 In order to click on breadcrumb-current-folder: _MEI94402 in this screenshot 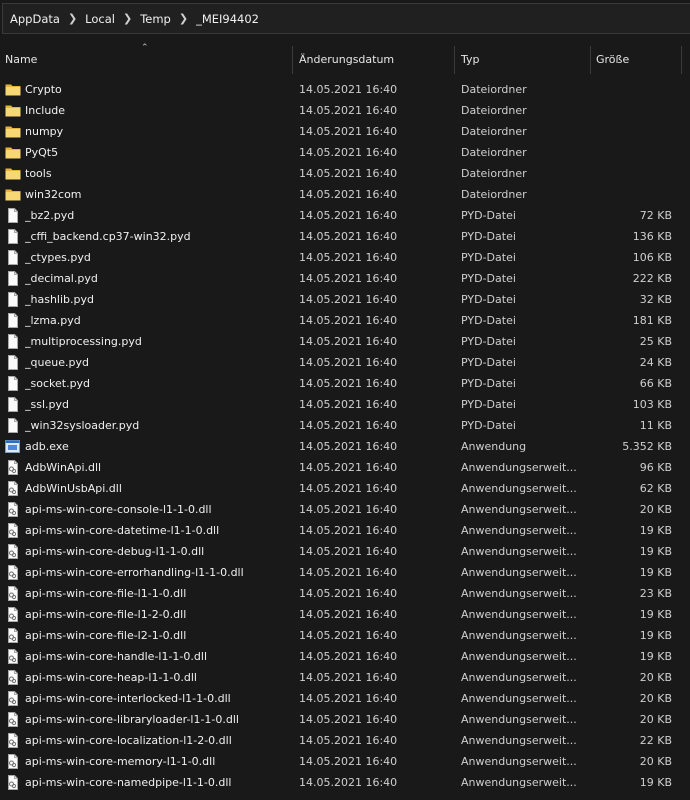, I will do `click(227, 19)`.